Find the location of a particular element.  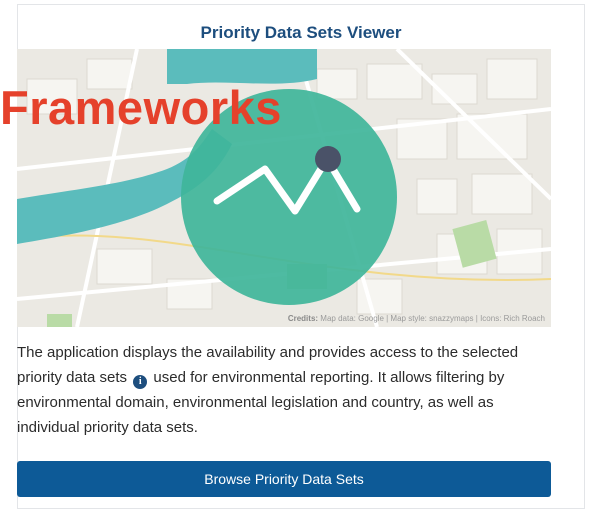

browse-priority-data-sets-button: Browse Priority Data Sets is located at coordinates (284, 479).